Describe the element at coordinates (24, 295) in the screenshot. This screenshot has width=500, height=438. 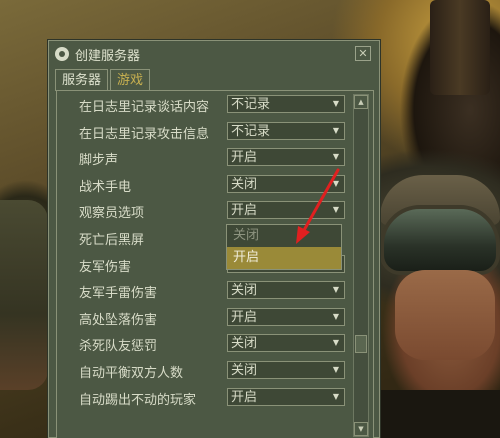
I see `background-soldier-left` at that location.